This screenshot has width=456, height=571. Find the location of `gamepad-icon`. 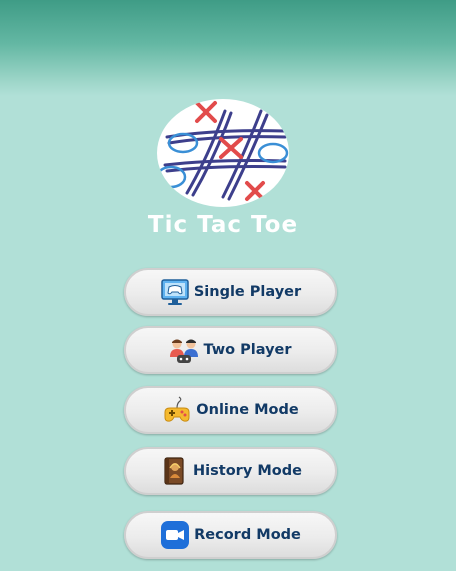

gamepad-icon is located at coordinates (177, 410).